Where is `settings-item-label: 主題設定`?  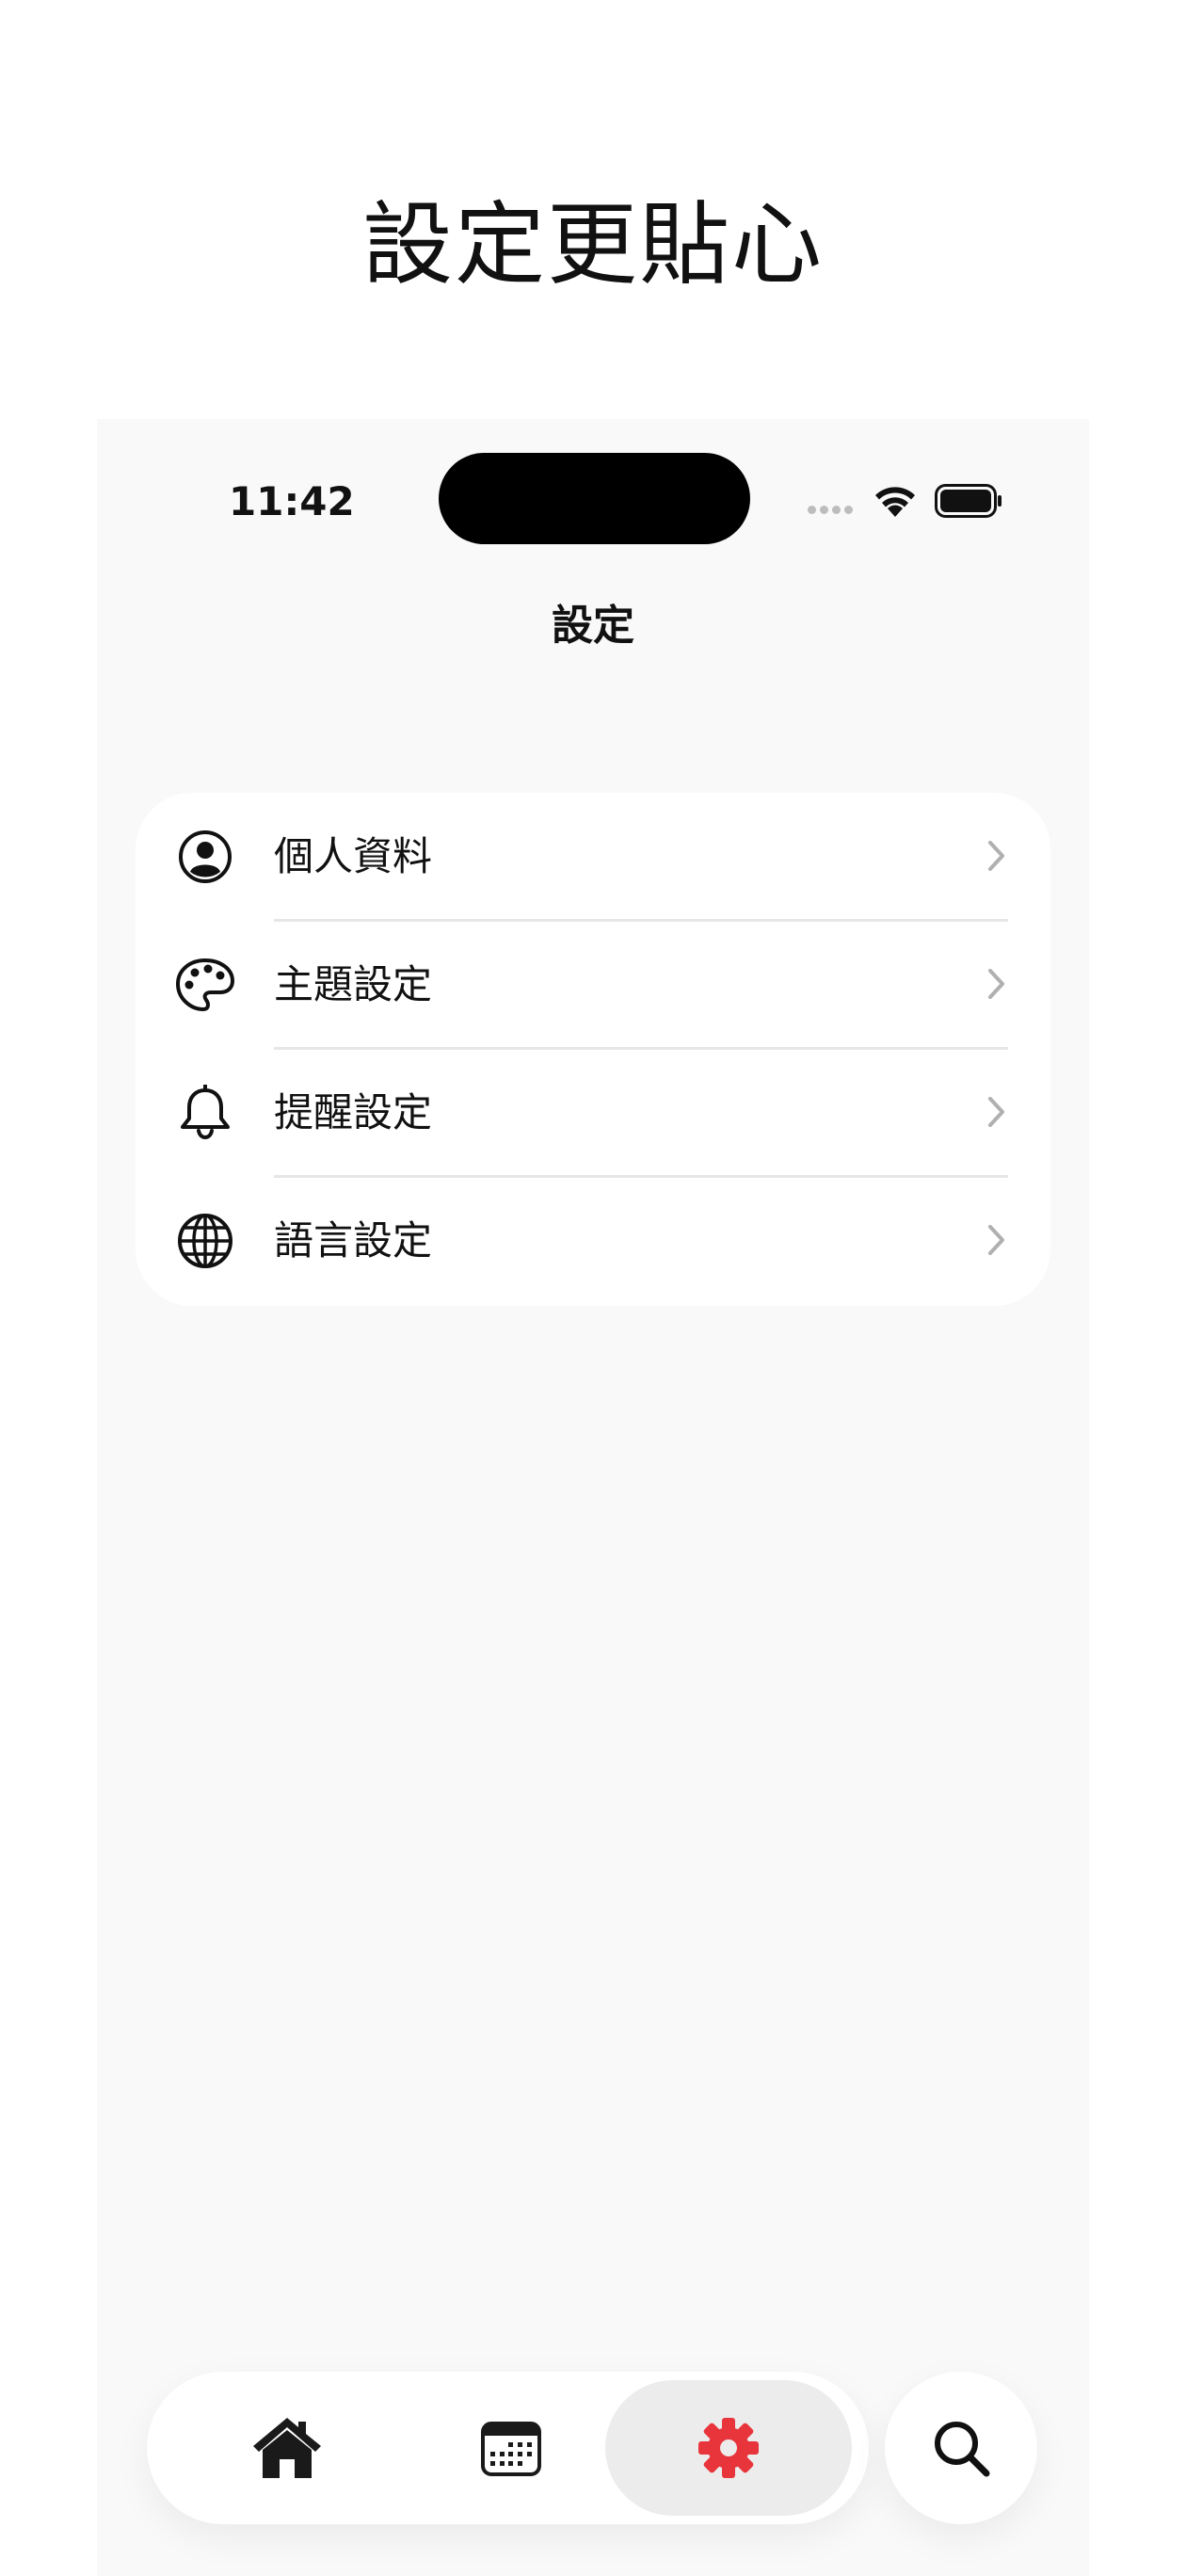 settings-item-label: 主題設定 is located at coordinates (353, 984).